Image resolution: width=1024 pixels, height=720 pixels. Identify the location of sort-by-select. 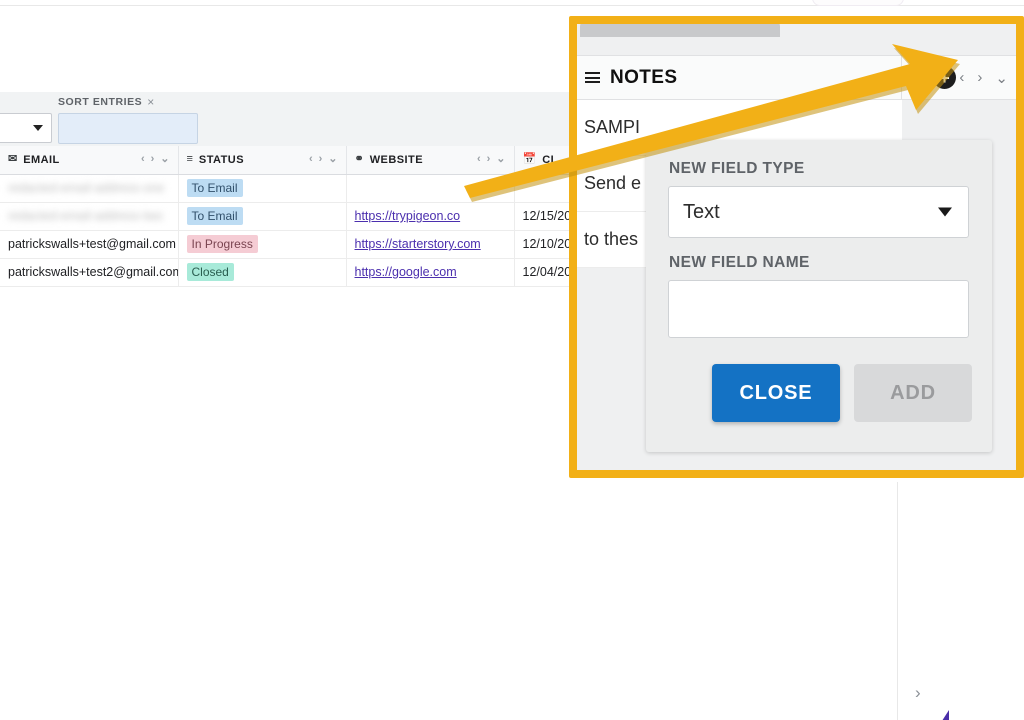
(26, 128).